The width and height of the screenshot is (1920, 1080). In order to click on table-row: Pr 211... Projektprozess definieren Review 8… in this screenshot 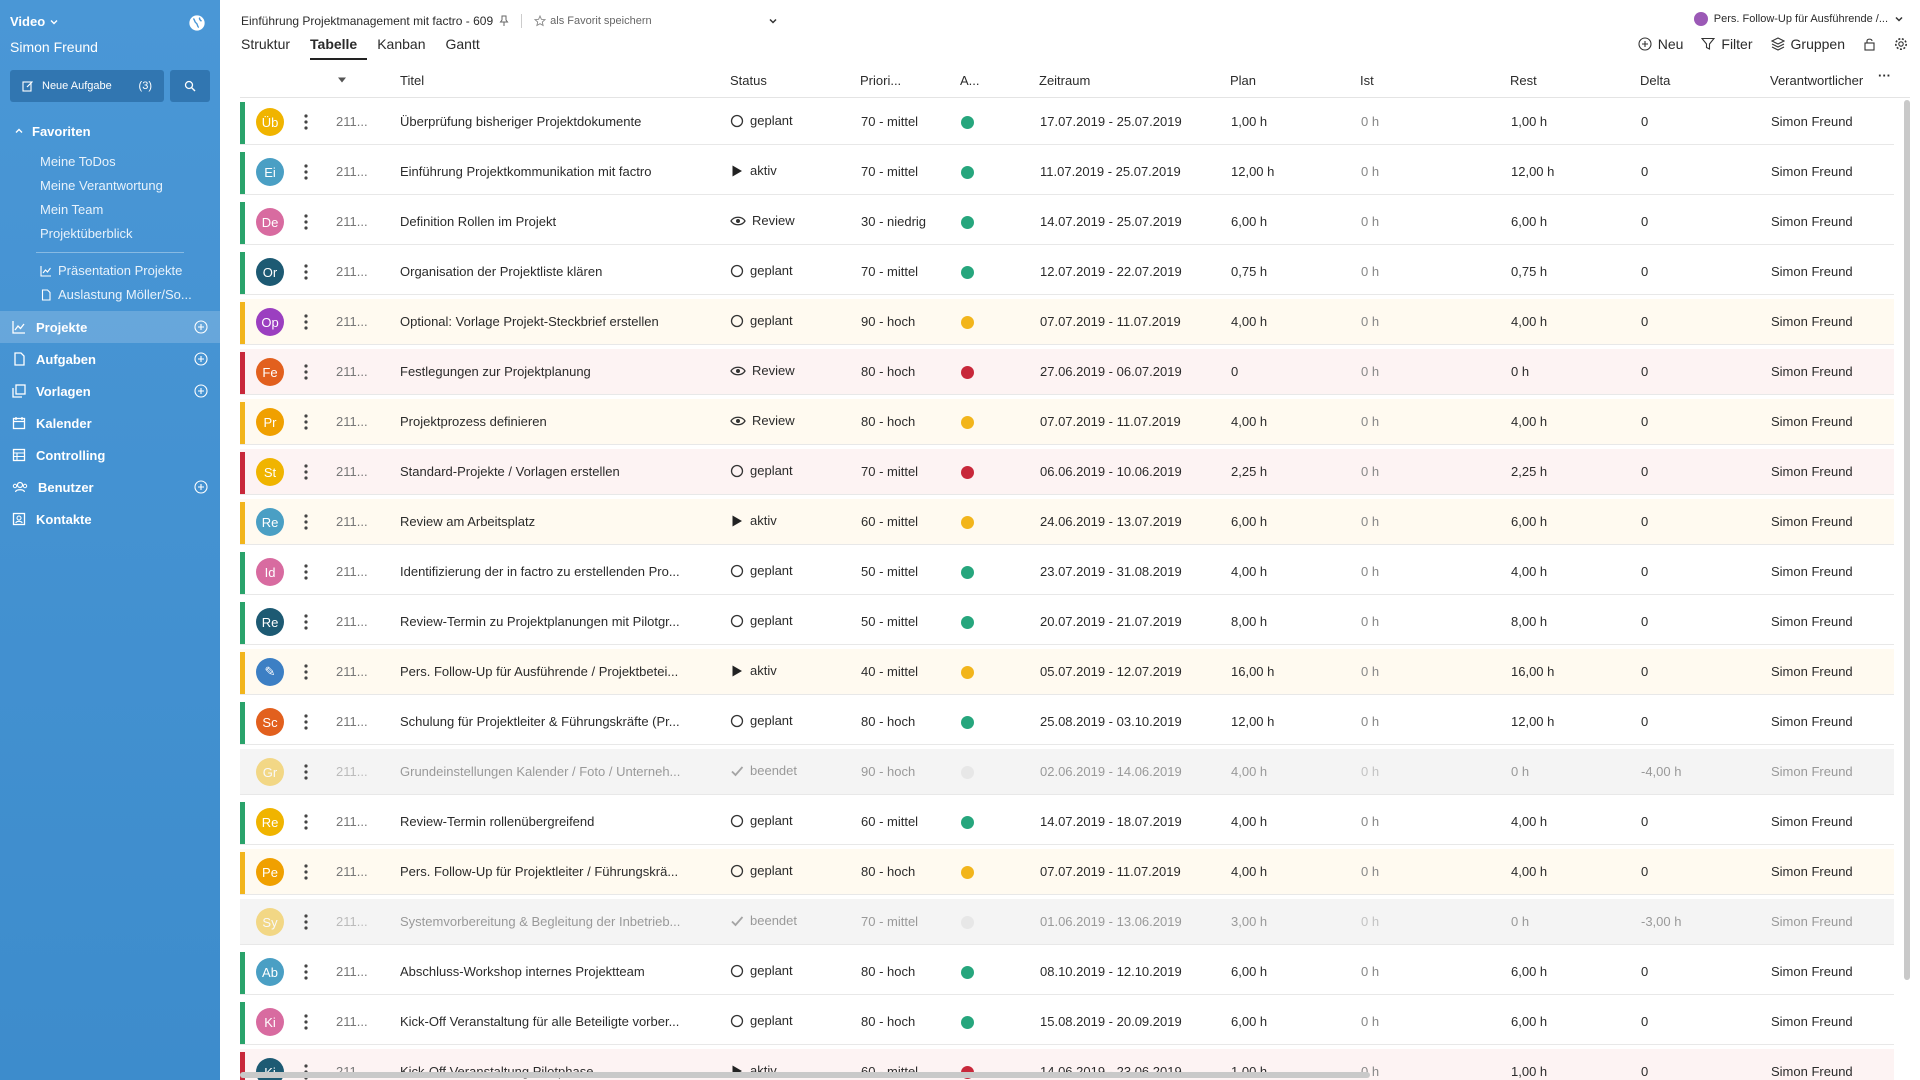, I will do `click(1067, 422)`.